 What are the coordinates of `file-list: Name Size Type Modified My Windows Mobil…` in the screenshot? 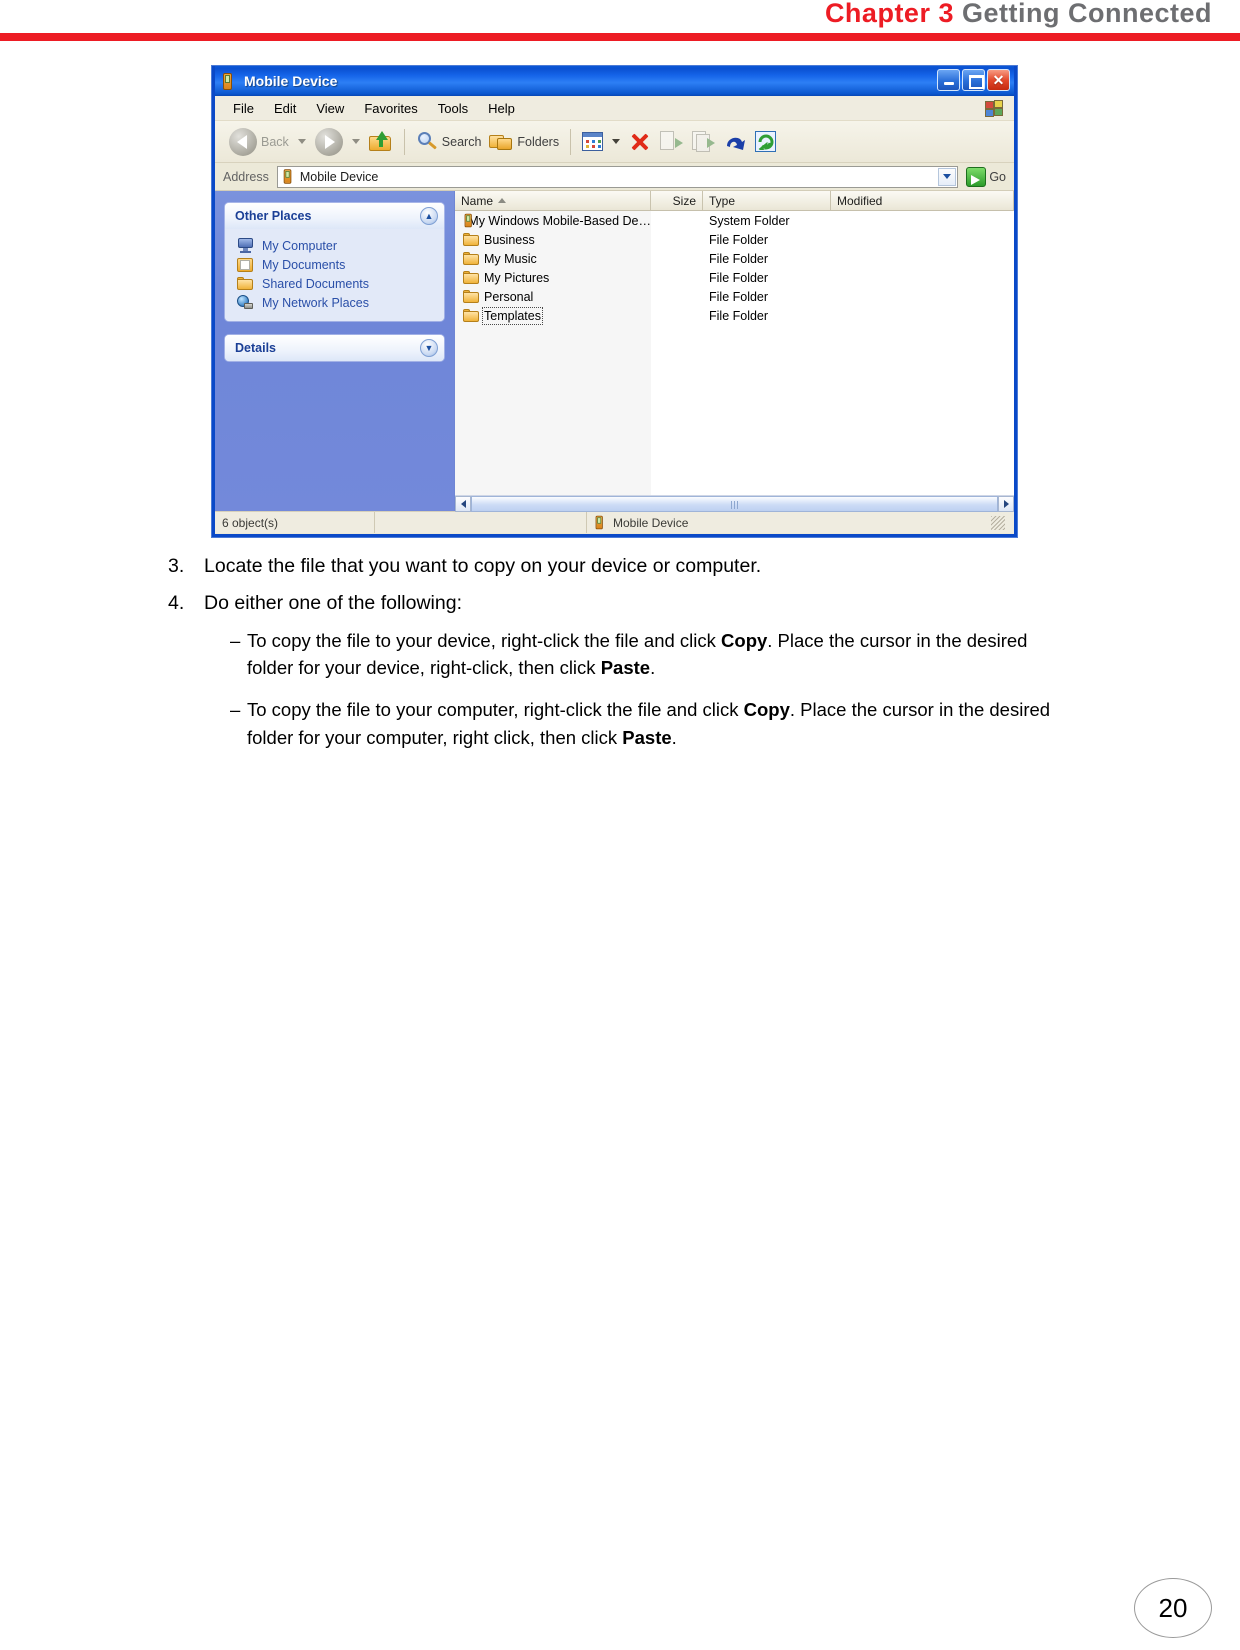 It's located at (734, 351).